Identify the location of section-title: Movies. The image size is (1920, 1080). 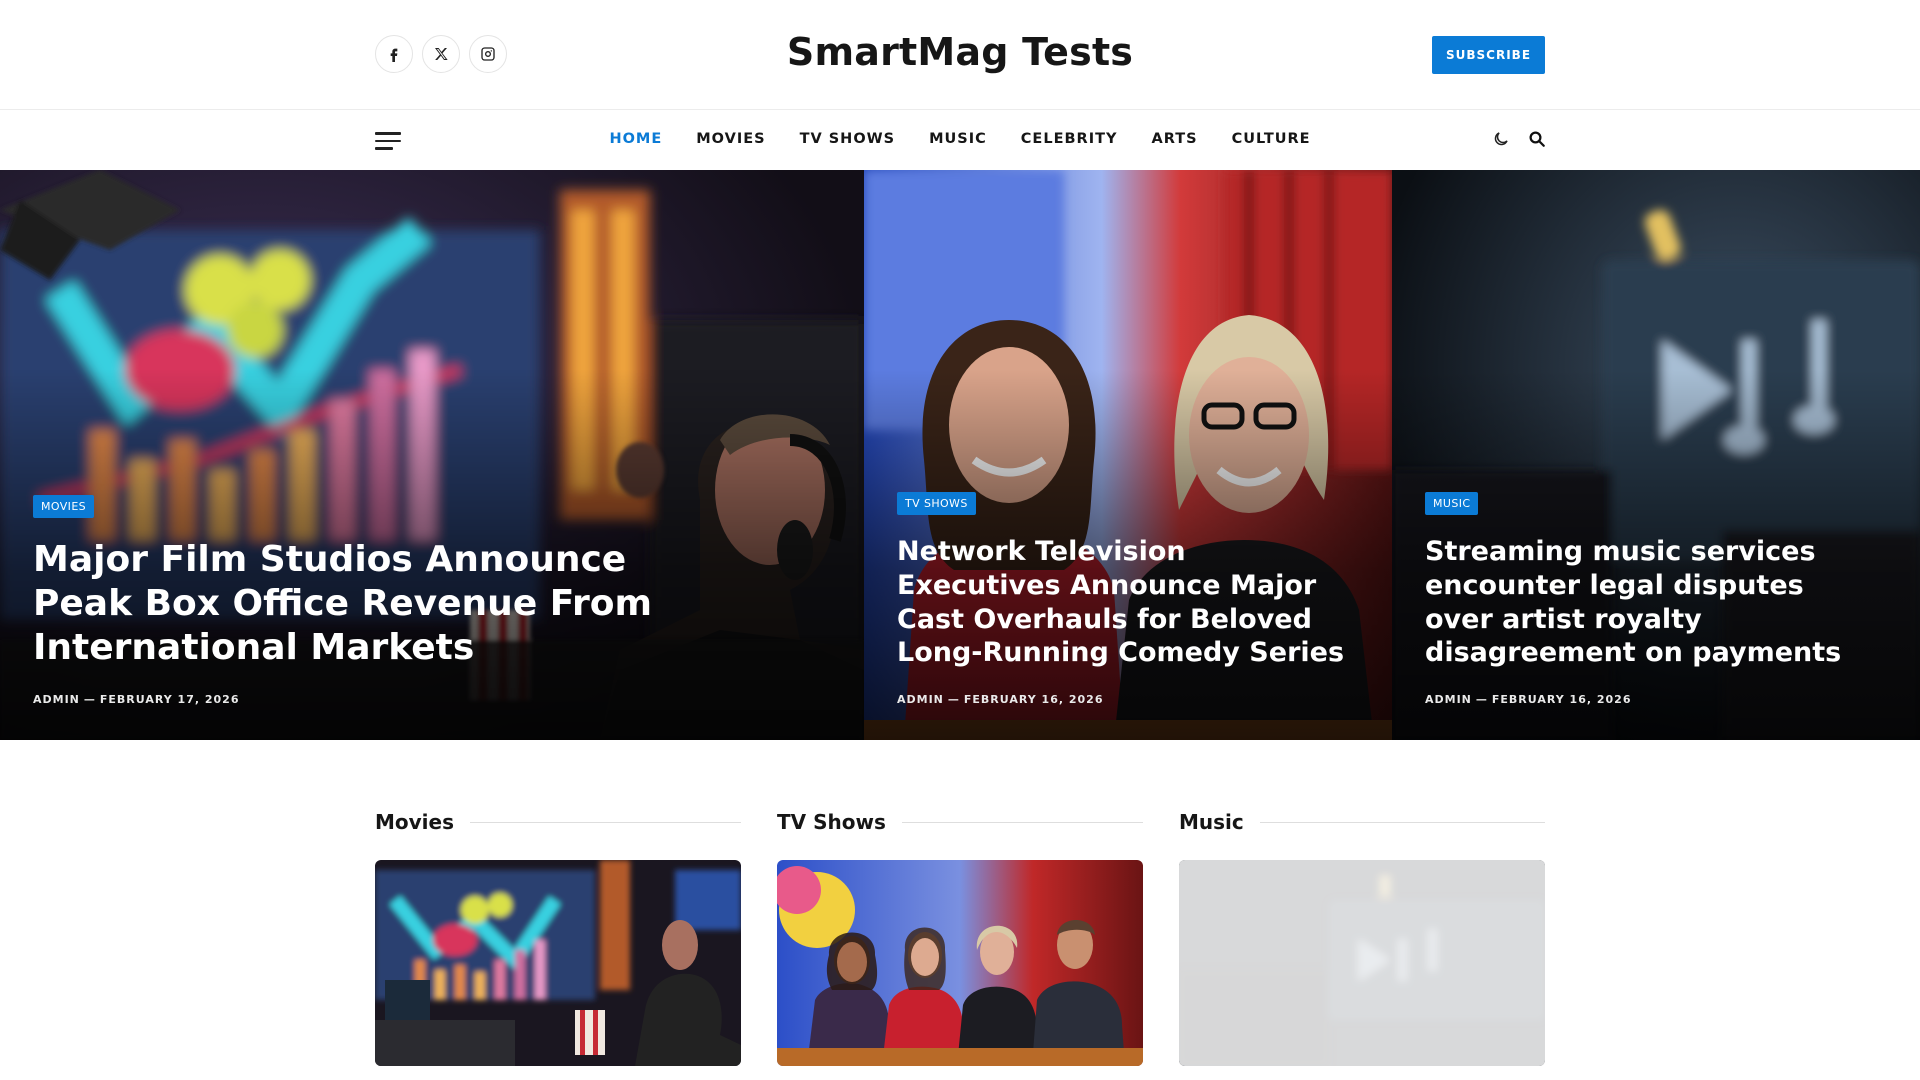
(414, 822).